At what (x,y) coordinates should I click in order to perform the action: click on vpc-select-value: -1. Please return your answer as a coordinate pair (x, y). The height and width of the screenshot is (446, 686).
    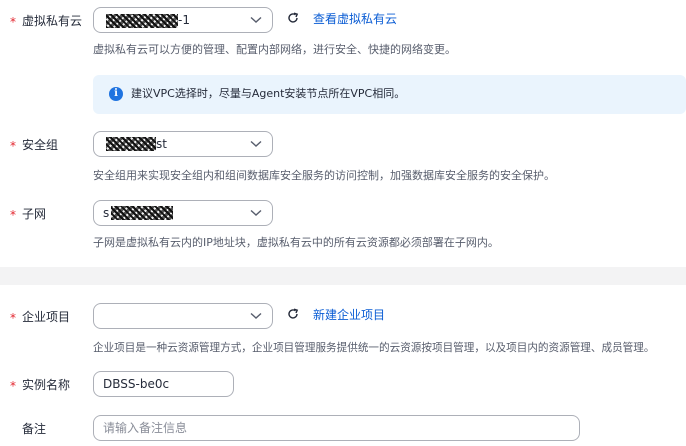
    Looking at the image, I should click on (184, 20).